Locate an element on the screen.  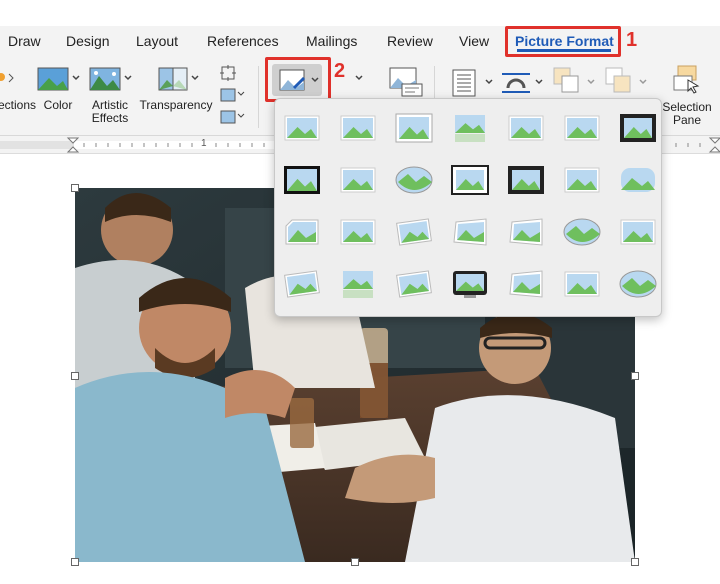
quick-styles-icon is located at coordinates (299, 80).